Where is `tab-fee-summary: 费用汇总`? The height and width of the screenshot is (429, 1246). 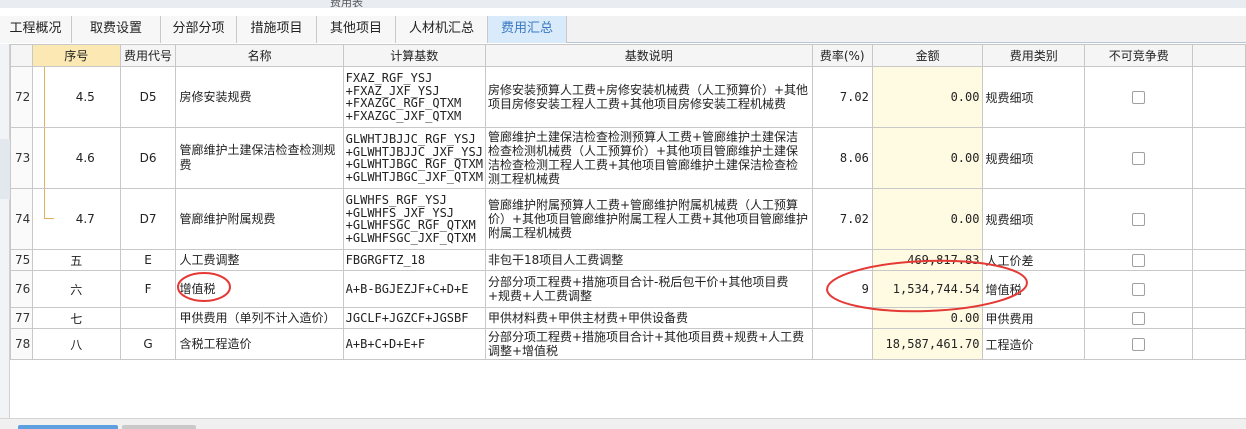
tab-fee-summary: 费用汇总 is located at coordinates (527, 29).